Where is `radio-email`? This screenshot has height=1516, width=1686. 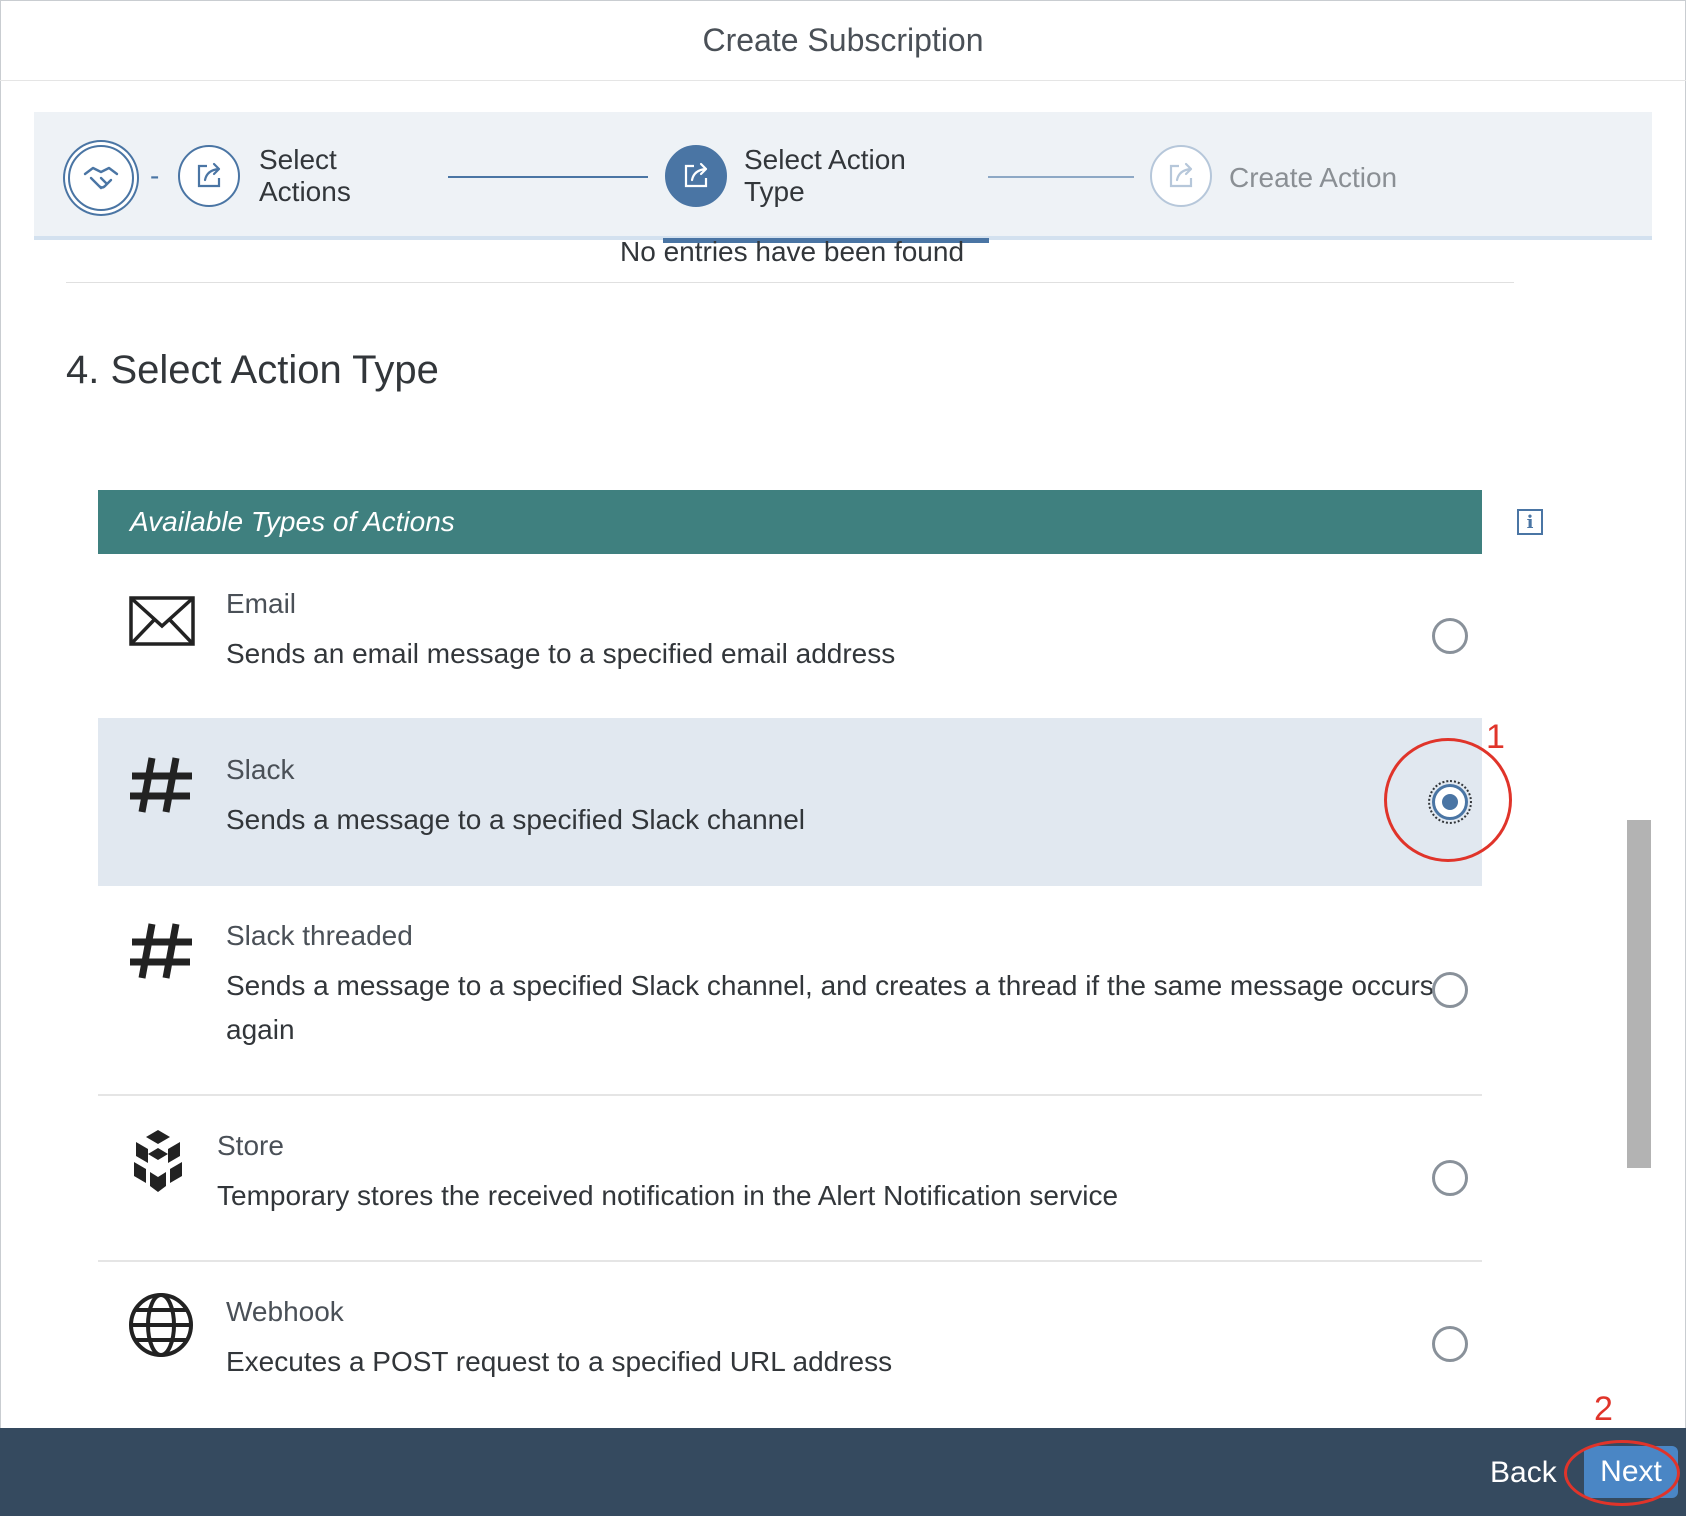
radio-email is located at coordinates (1450, 636).